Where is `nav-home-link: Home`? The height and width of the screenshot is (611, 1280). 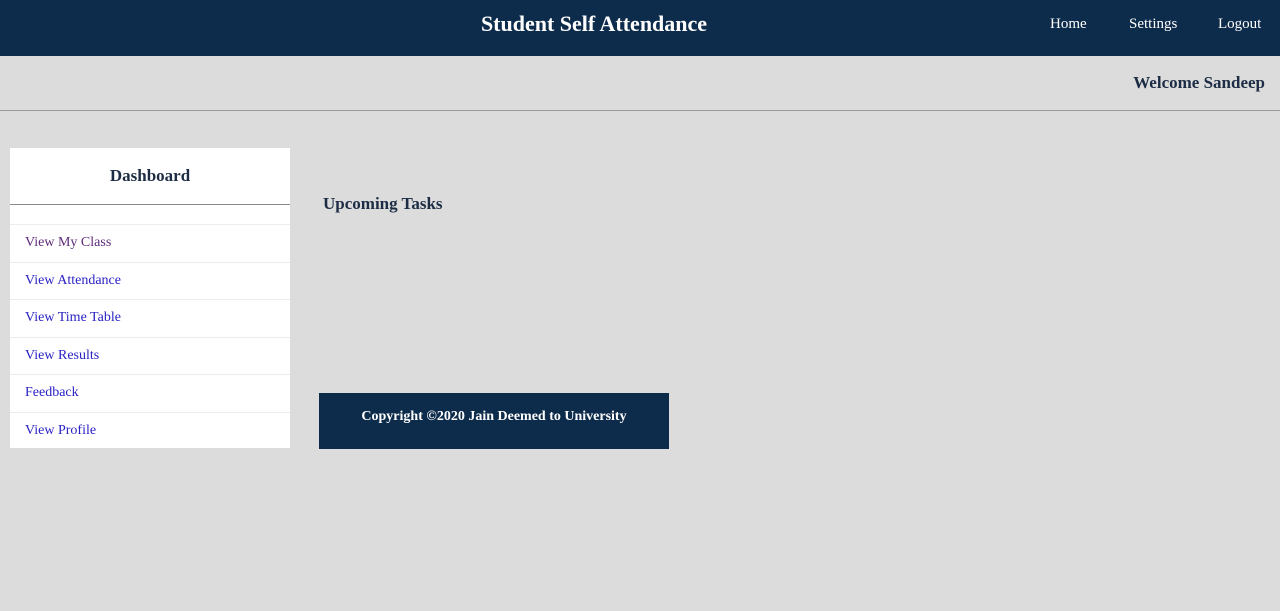 nav-home-link: Home is located at coordinates (1068, 24).